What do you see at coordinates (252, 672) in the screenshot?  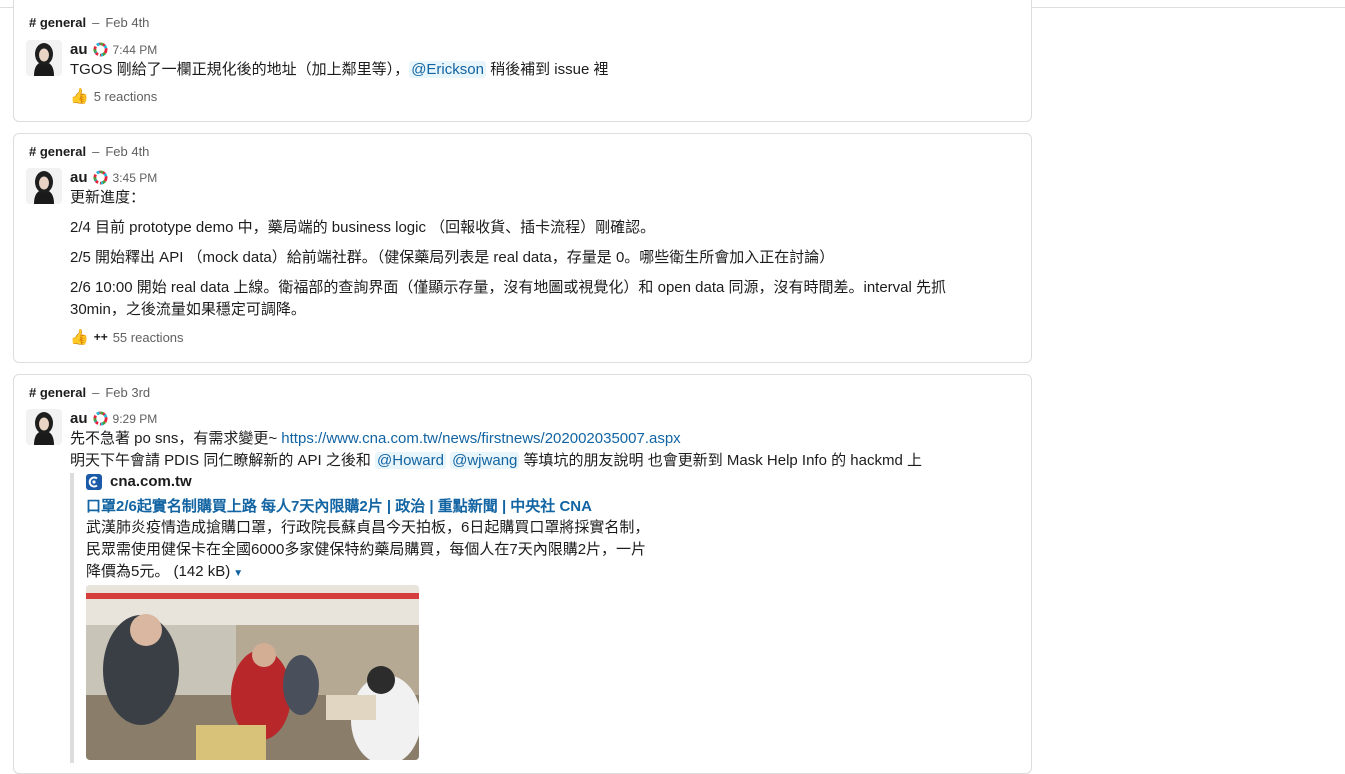 I see `preview-image` at bounding box center [252, 672].